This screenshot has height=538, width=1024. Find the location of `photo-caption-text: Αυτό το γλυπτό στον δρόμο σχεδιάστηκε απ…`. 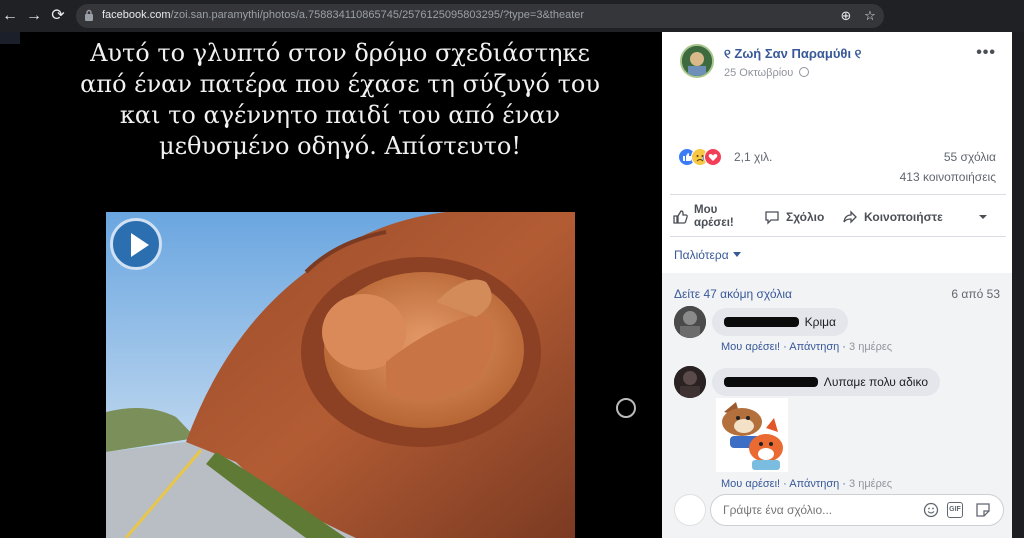

photo-caption-text: Αυτό το γλυπτό στον δρόμο σχεδιάστηκε απ… is located at coordinates (340, 99).